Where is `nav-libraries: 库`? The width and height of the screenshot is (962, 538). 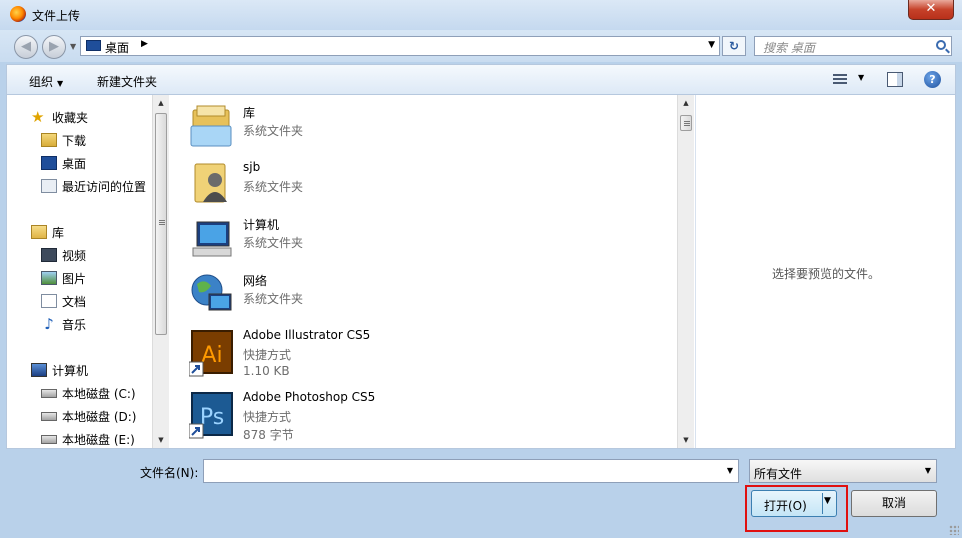
nav-libraries: 库 is located at coordinates (47, 232).